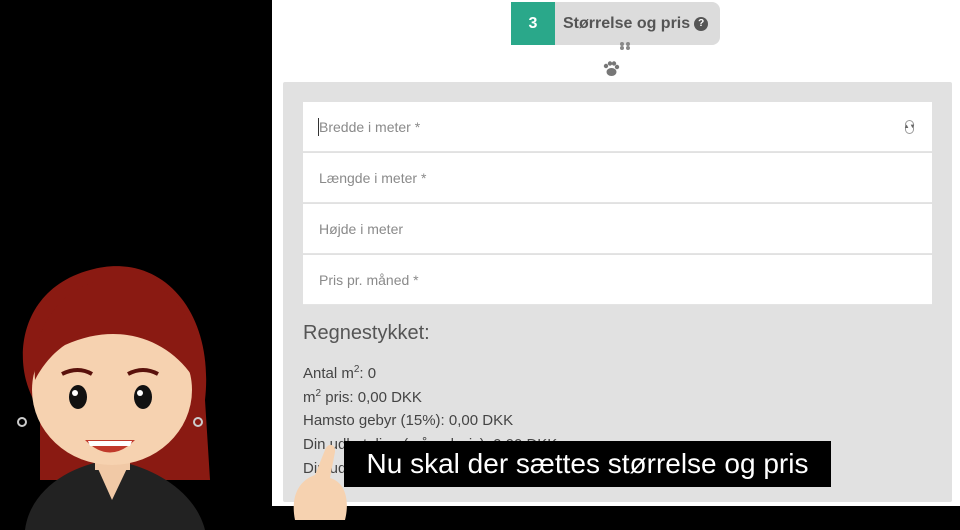 The image size is (960, 530). What do you see at coordinates (625, 279) in the screenshot?
I see `price-input` at bounding box center [625, 279].